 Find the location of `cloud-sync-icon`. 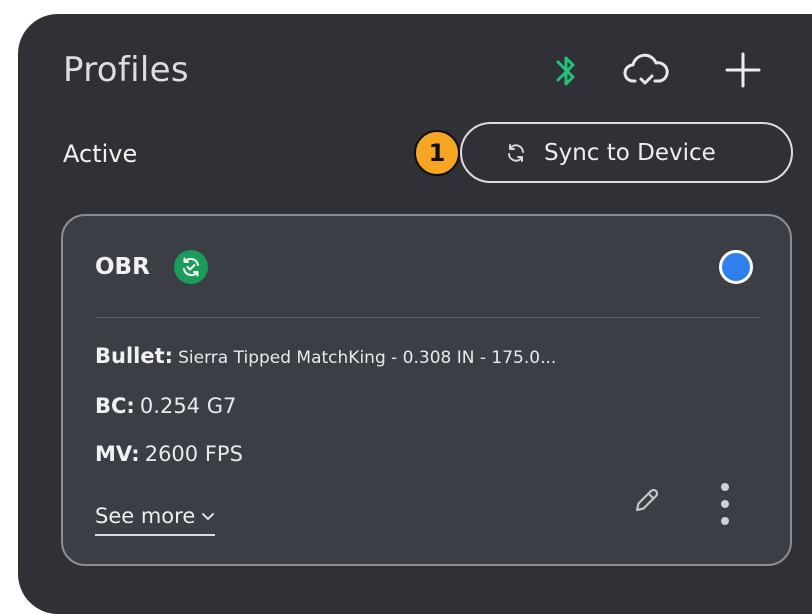

cloud-sync-icon is located at coordinates (646, 71).